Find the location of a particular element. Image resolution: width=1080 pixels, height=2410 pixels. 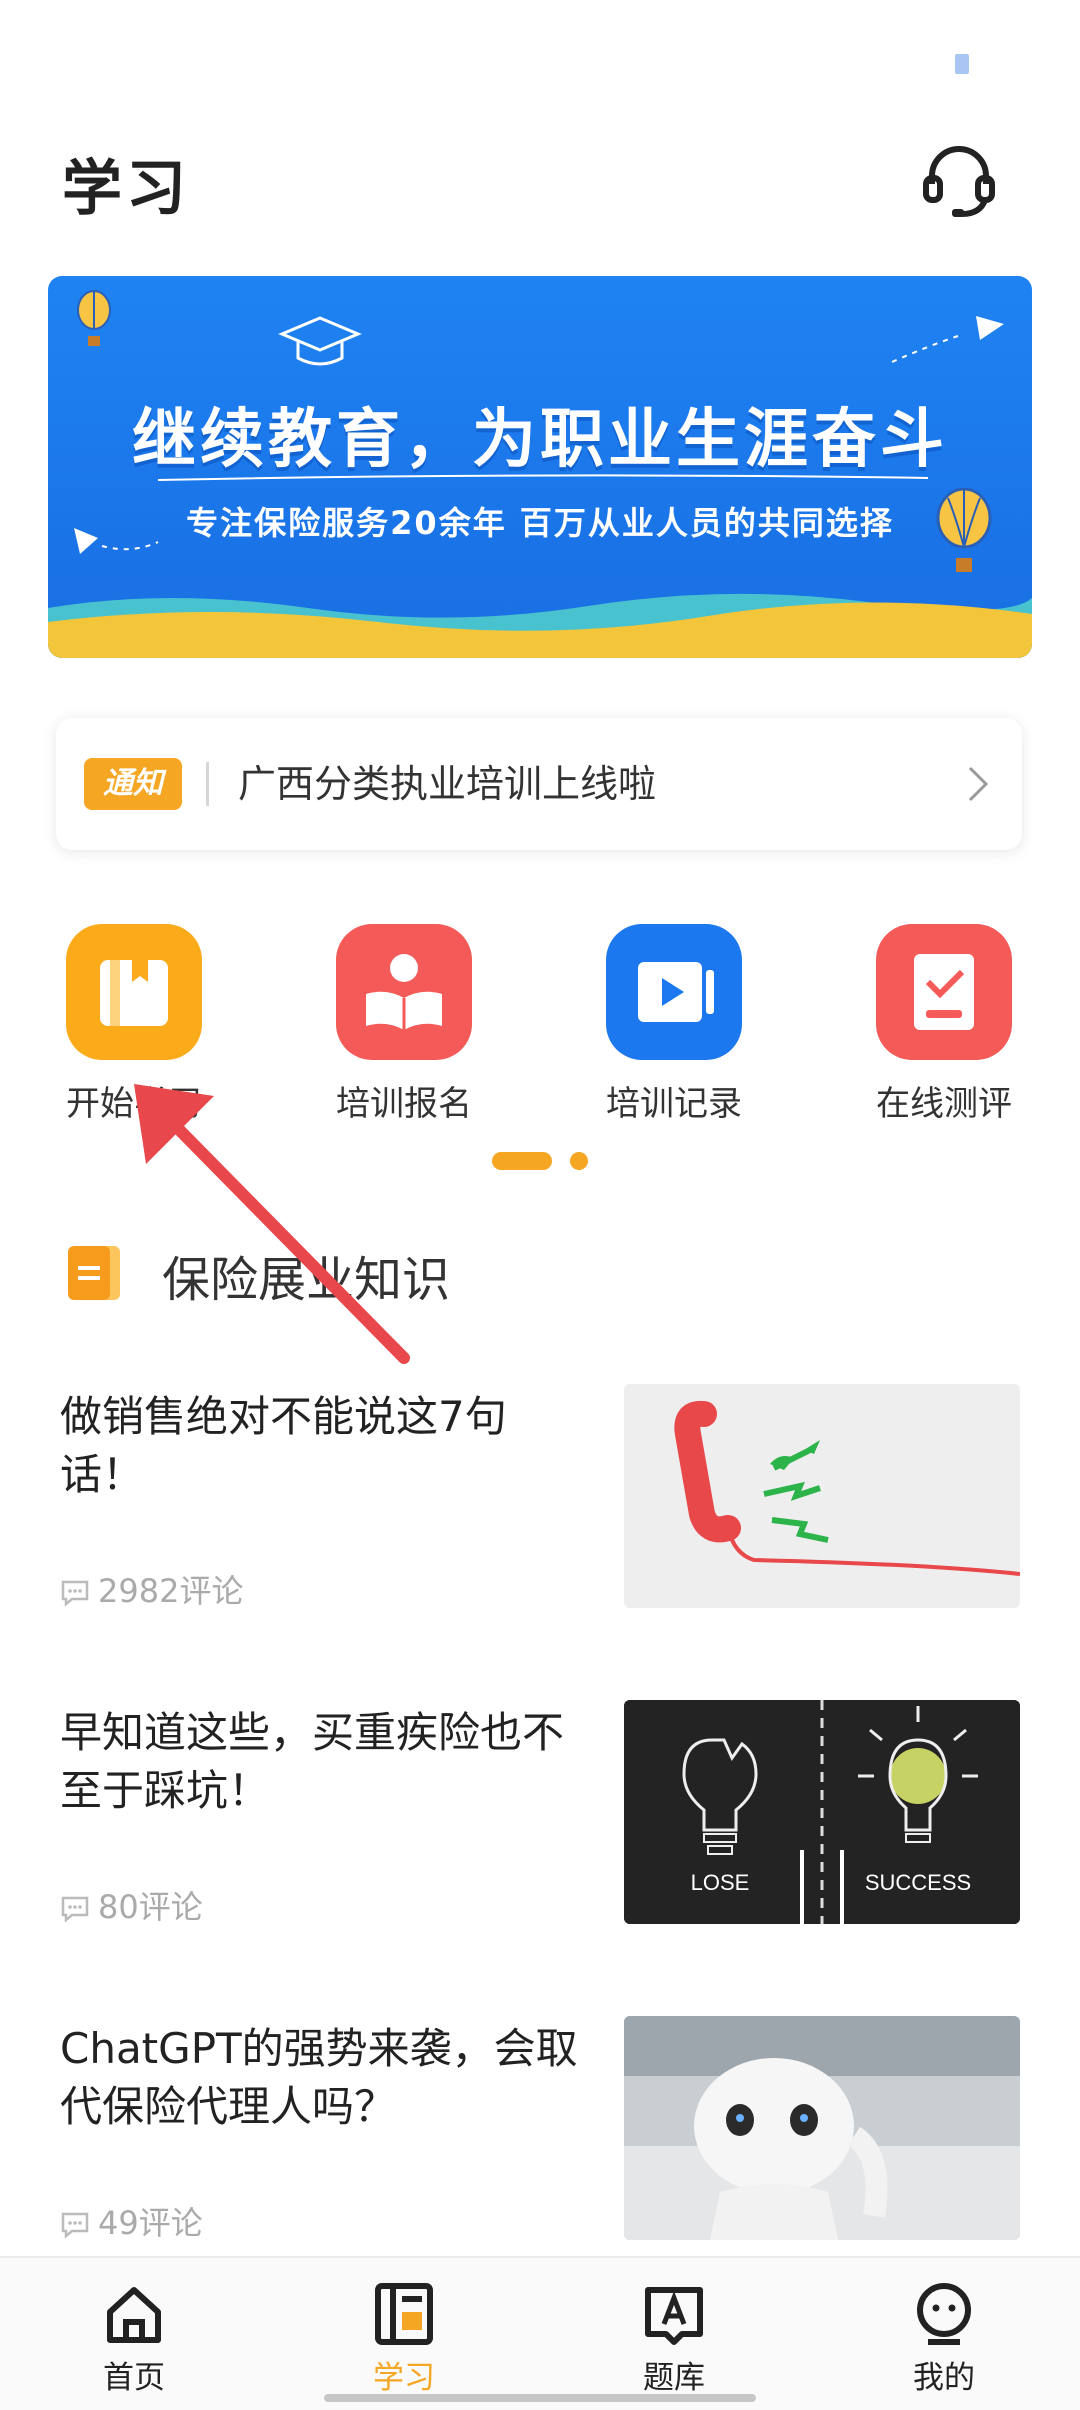

tab-home: 首页 is located at coordinates (134, 2339).